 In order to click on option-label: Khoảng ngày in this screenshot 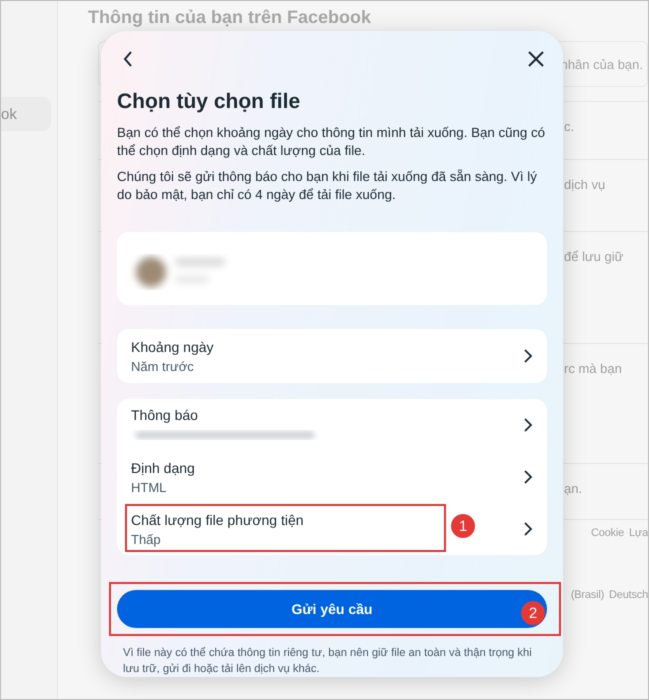, I will do `click(172, 346)`.